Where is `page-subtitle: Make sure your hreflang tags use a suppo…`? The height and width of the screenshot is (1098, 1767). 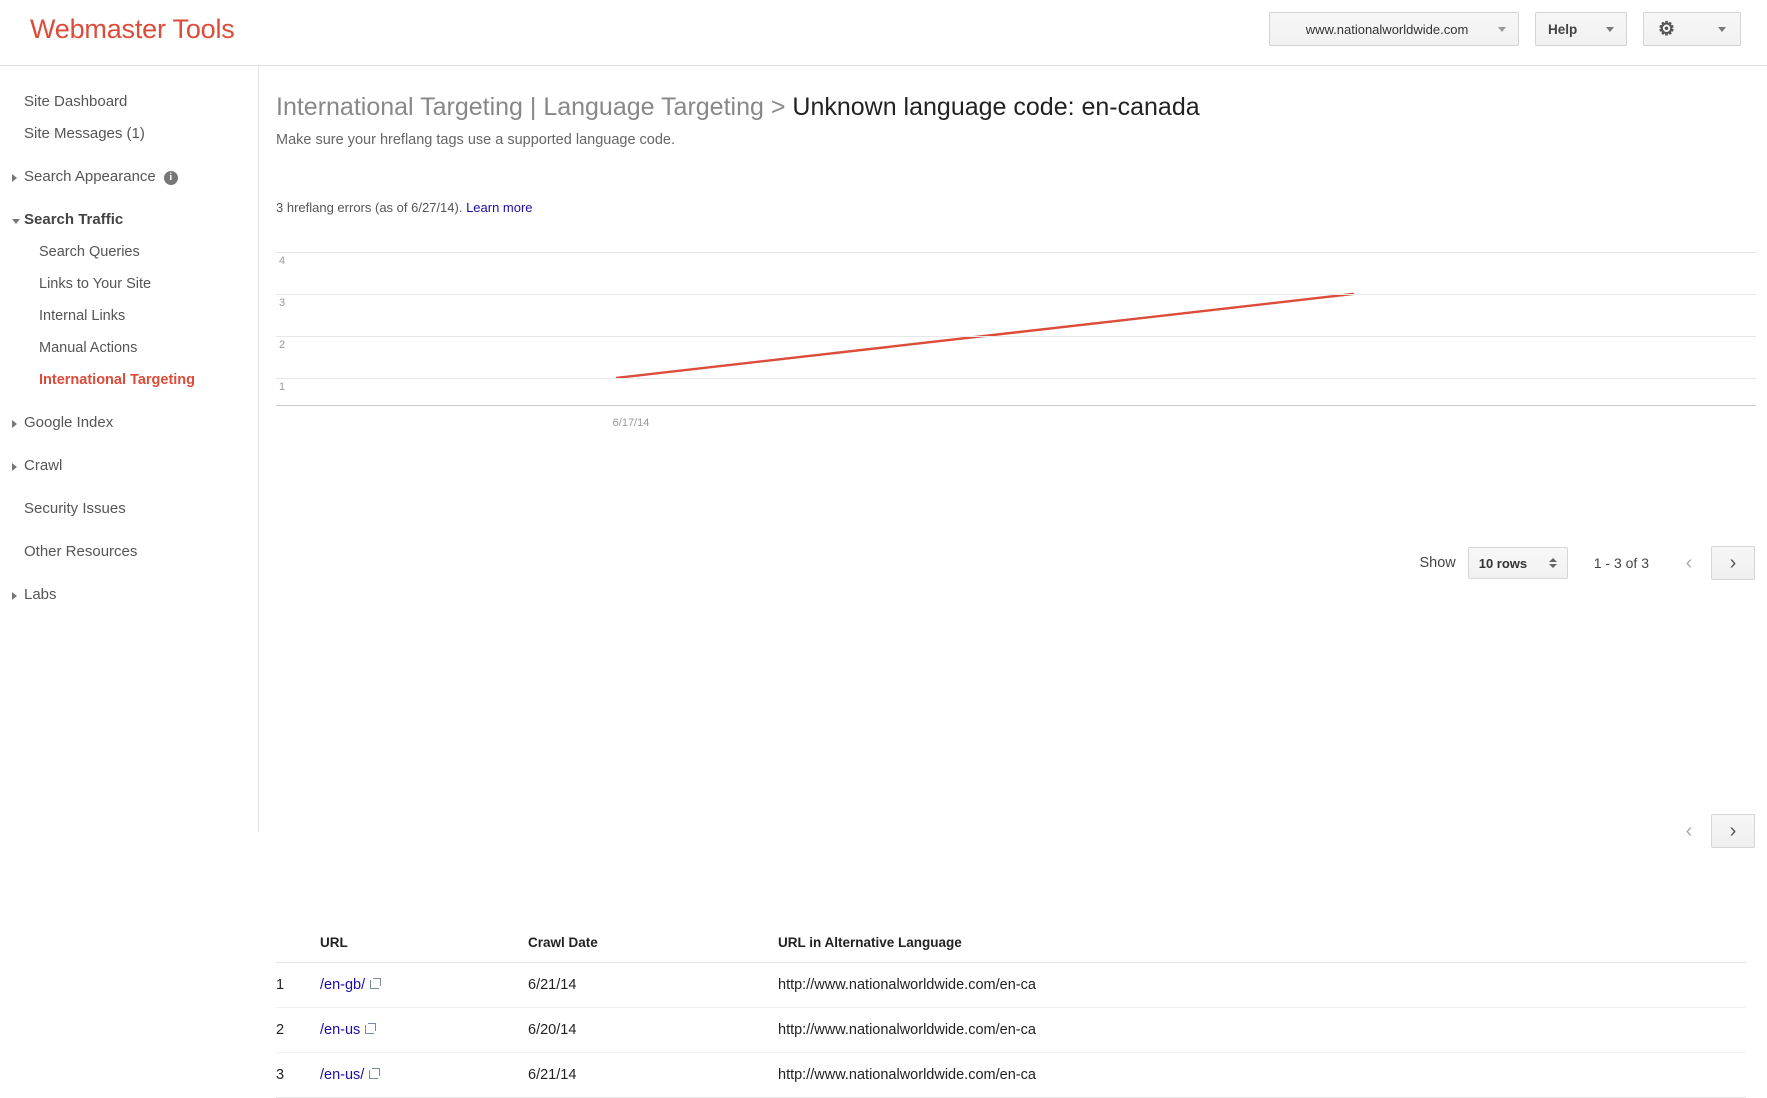
page-subtitle: Make sure your hreflang tags use a suppo… is located at coordinates (476, 140).